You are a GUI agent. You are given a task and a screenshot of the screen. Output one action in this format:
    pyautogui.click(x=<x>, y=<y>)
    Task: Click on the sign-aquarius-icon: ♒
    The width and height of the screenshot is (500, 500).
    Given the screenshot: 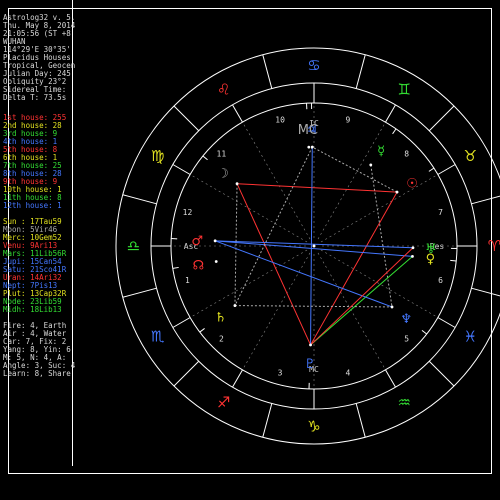 What is the action you would take?
    pyautogui.click(x=404, y=402)
    